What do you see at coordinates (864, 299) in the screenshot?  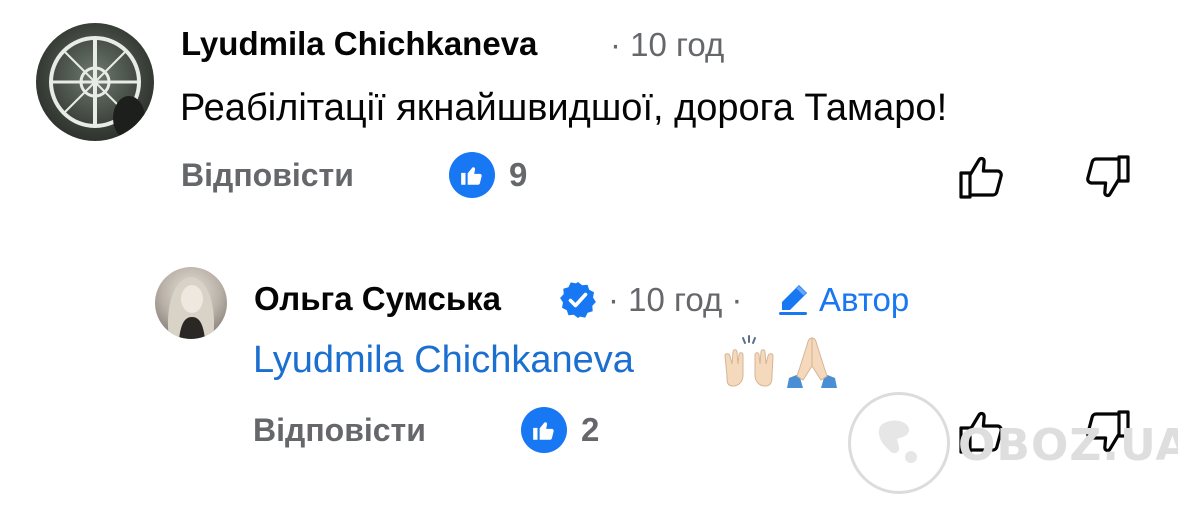 I see `author-badge-label: Автор` at bounding box center [864, 299].